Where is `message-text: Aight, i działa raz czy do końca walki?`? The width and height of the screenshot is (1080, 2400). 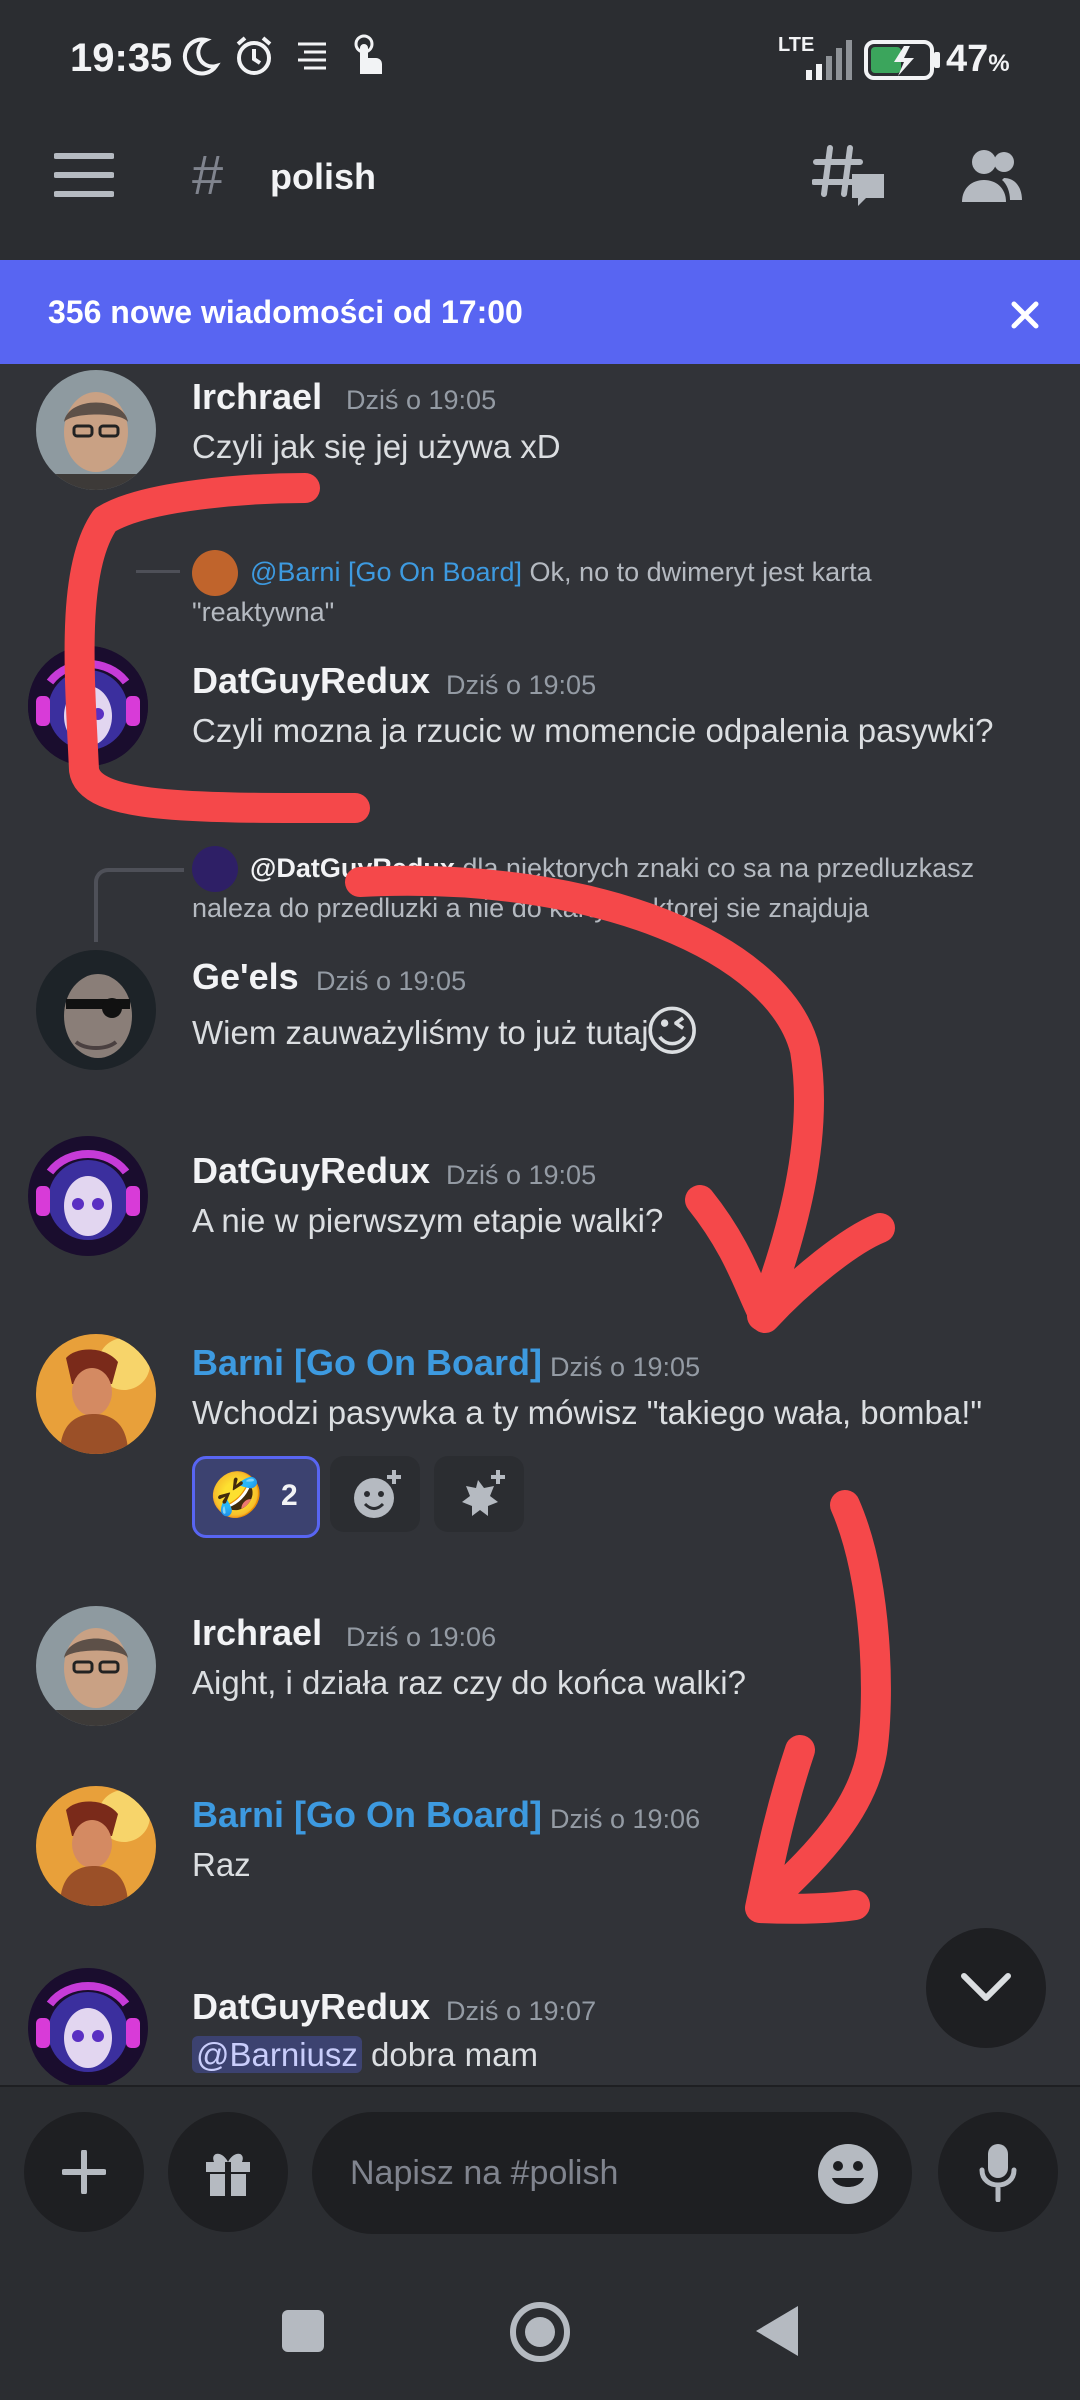
message-text: Aight, i działa raz czy do końca walki? is located at coordinates (469, 1682).